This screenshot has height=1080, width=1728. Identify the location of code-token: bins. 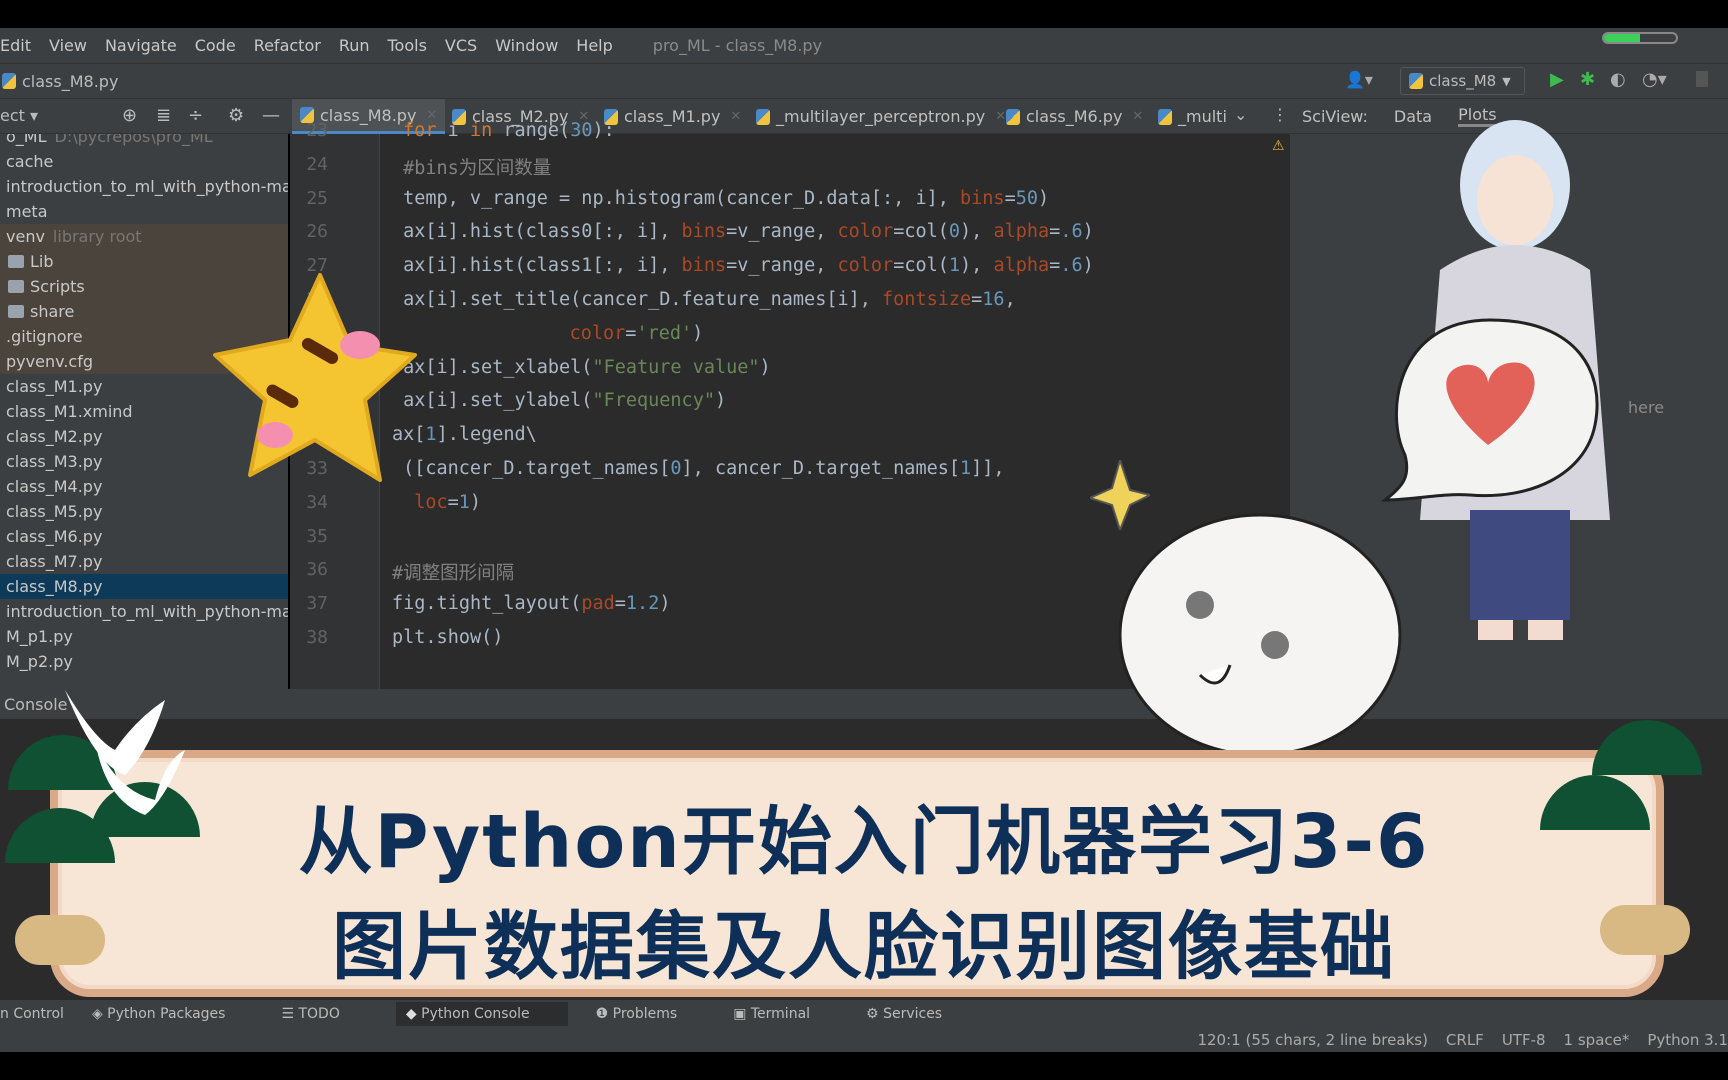
(982, 198).